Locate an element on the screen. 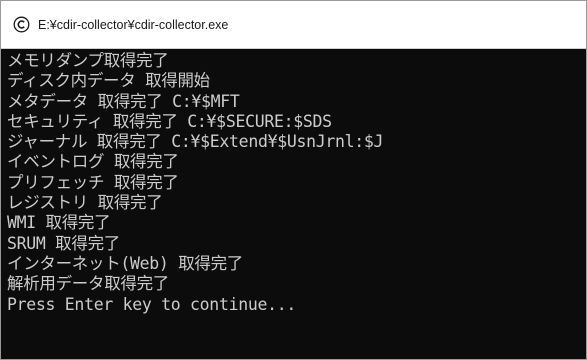 Image resolution: width=587 pixels, height=360 pixels. console-line: セキュリティ 取得完了 C:¥$SECURE:$SDS is located at coordinates (169, 121).